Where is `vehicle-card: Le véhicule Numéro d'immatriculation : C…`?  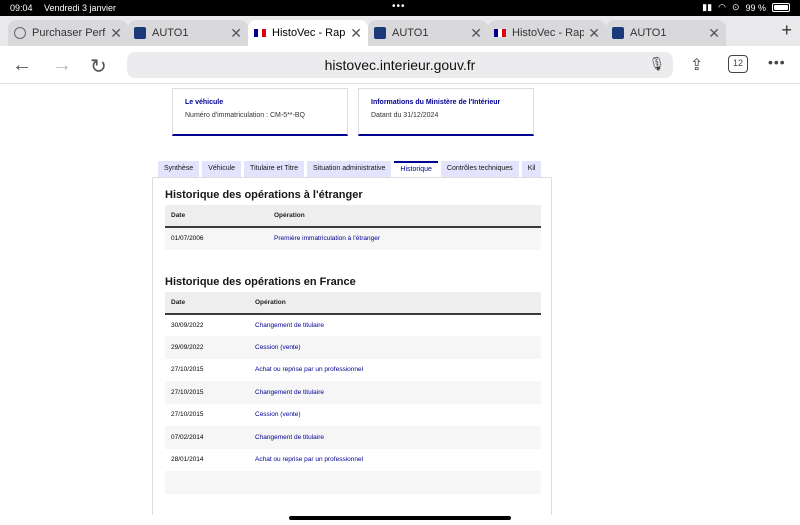 vehicle-card: Le véhicule Numéro d'immatriculation : C… is located at coordinates (260, 112).